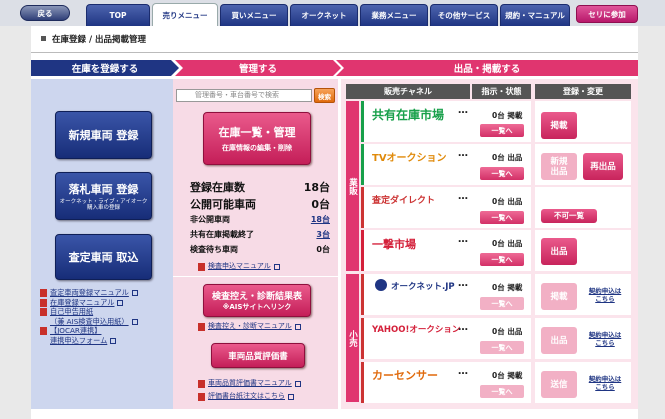 This screenshot has width=665, height=419. I want to click on quality-order-link: 評価書台紙注文はこちら, so click(246, 396).